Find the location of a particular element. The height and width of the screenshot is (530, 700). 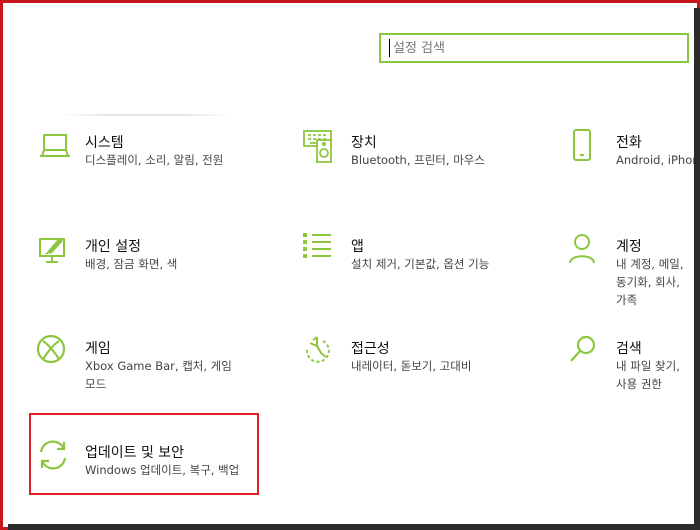

tile-search: 검색 내 파일 찾기, 사용 권한 is located at coordinates (632, 375).